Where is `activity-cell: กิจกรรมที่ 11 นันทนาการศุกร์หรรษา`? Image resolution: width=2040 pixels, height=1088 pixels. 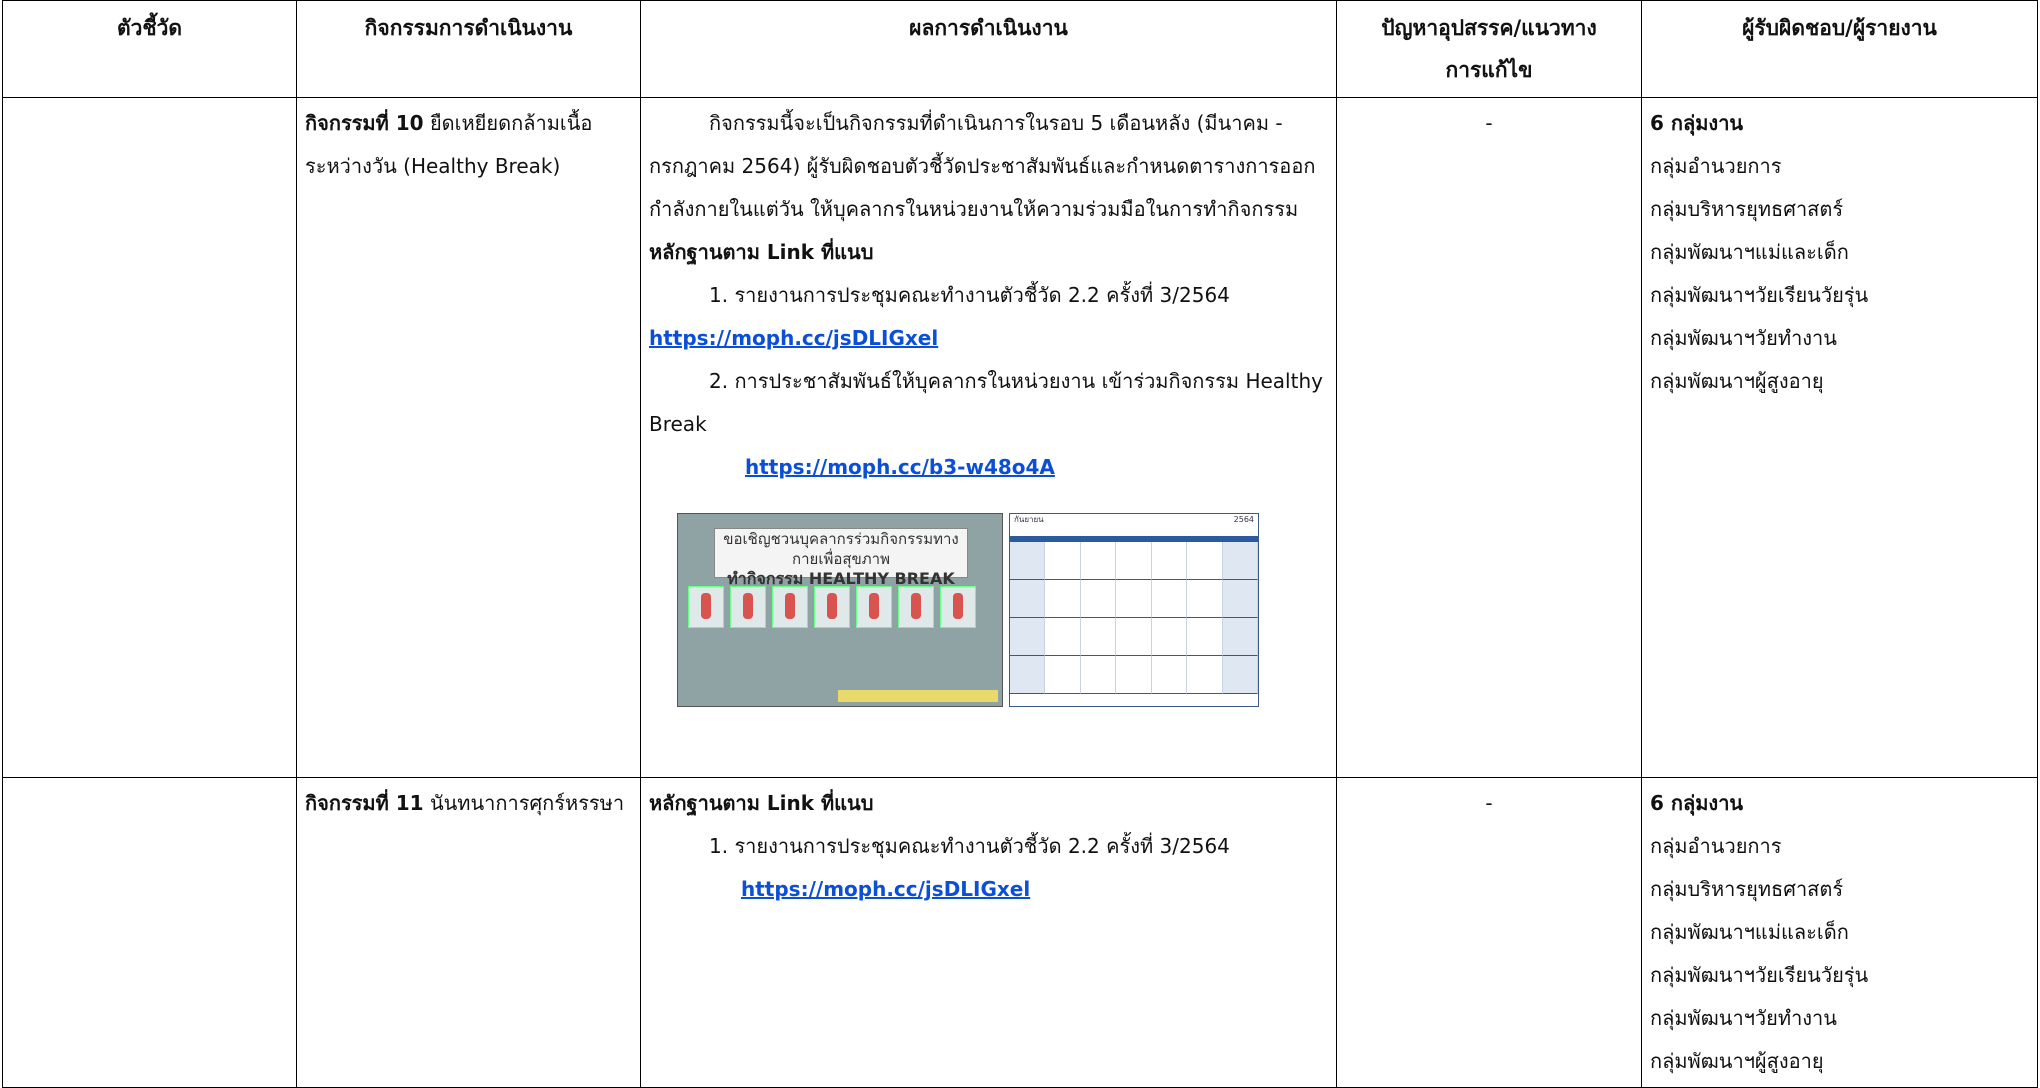 activity-cell: กิจกรรมที่ 11 นันทนาการศุกร์หรรษา is located at coordinates (468, 932).